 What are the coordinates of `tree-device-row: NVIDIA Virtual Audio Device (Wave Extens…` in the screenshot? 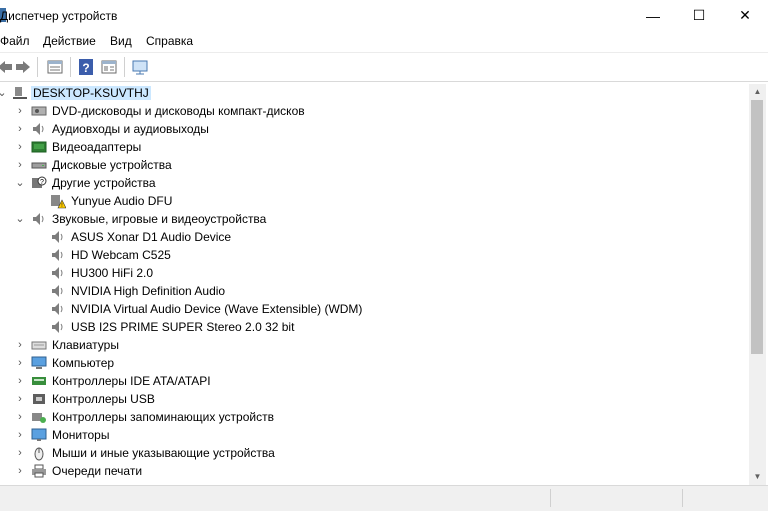 It's located at (374, 309).